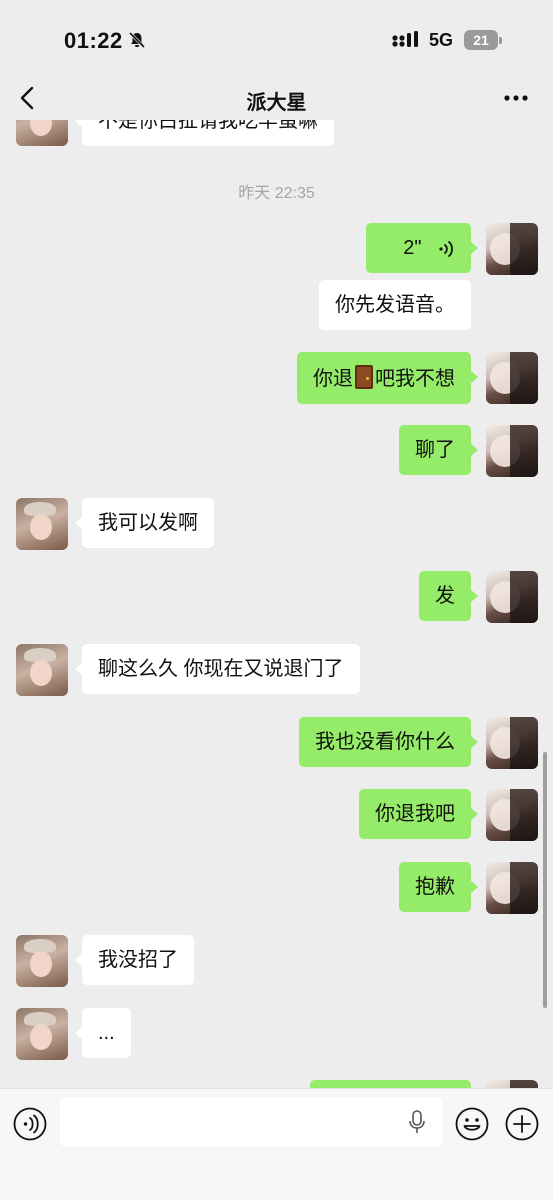 The height and width of the screenshot is (1200, 553). I want to click on microphone-icon, so click(417, 1122).